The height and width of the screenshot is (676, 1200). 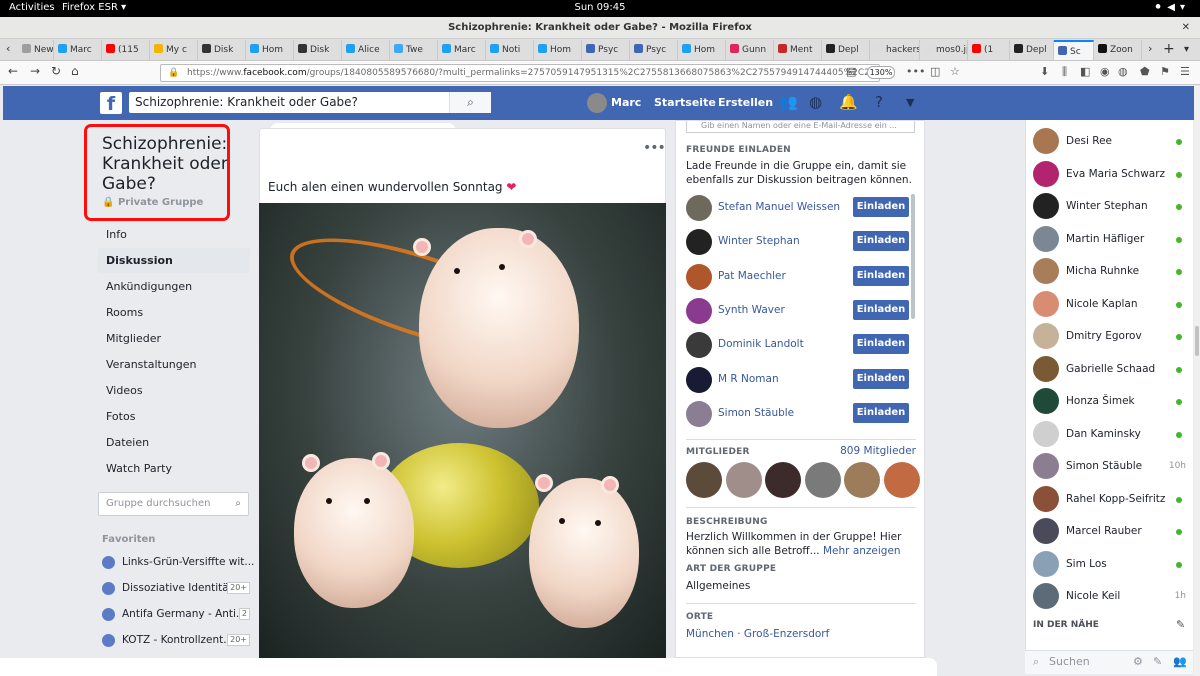 What do you see at coordinates (815, 102) in the screenshot?
I see `messenger-icon: ◍` at bounding box center [815, 102].